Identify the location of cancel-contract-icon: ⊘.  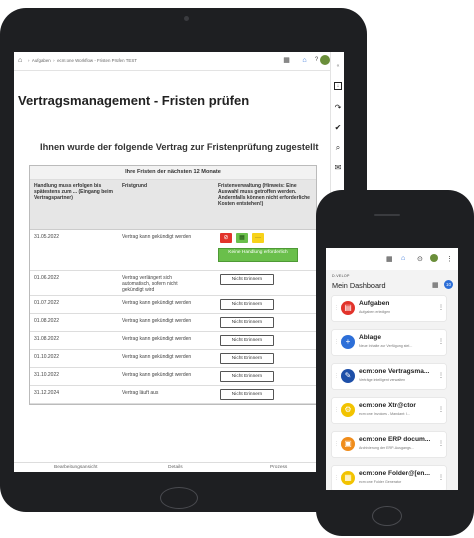
(226, 238).